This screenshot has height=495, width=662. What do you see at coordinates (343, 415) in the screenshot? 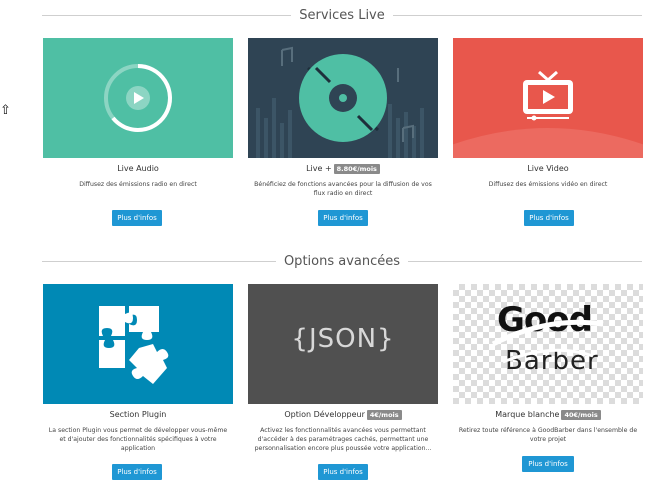
I see `card-title: Option Développeur 4€/mois` at bounding box center [343, 415].